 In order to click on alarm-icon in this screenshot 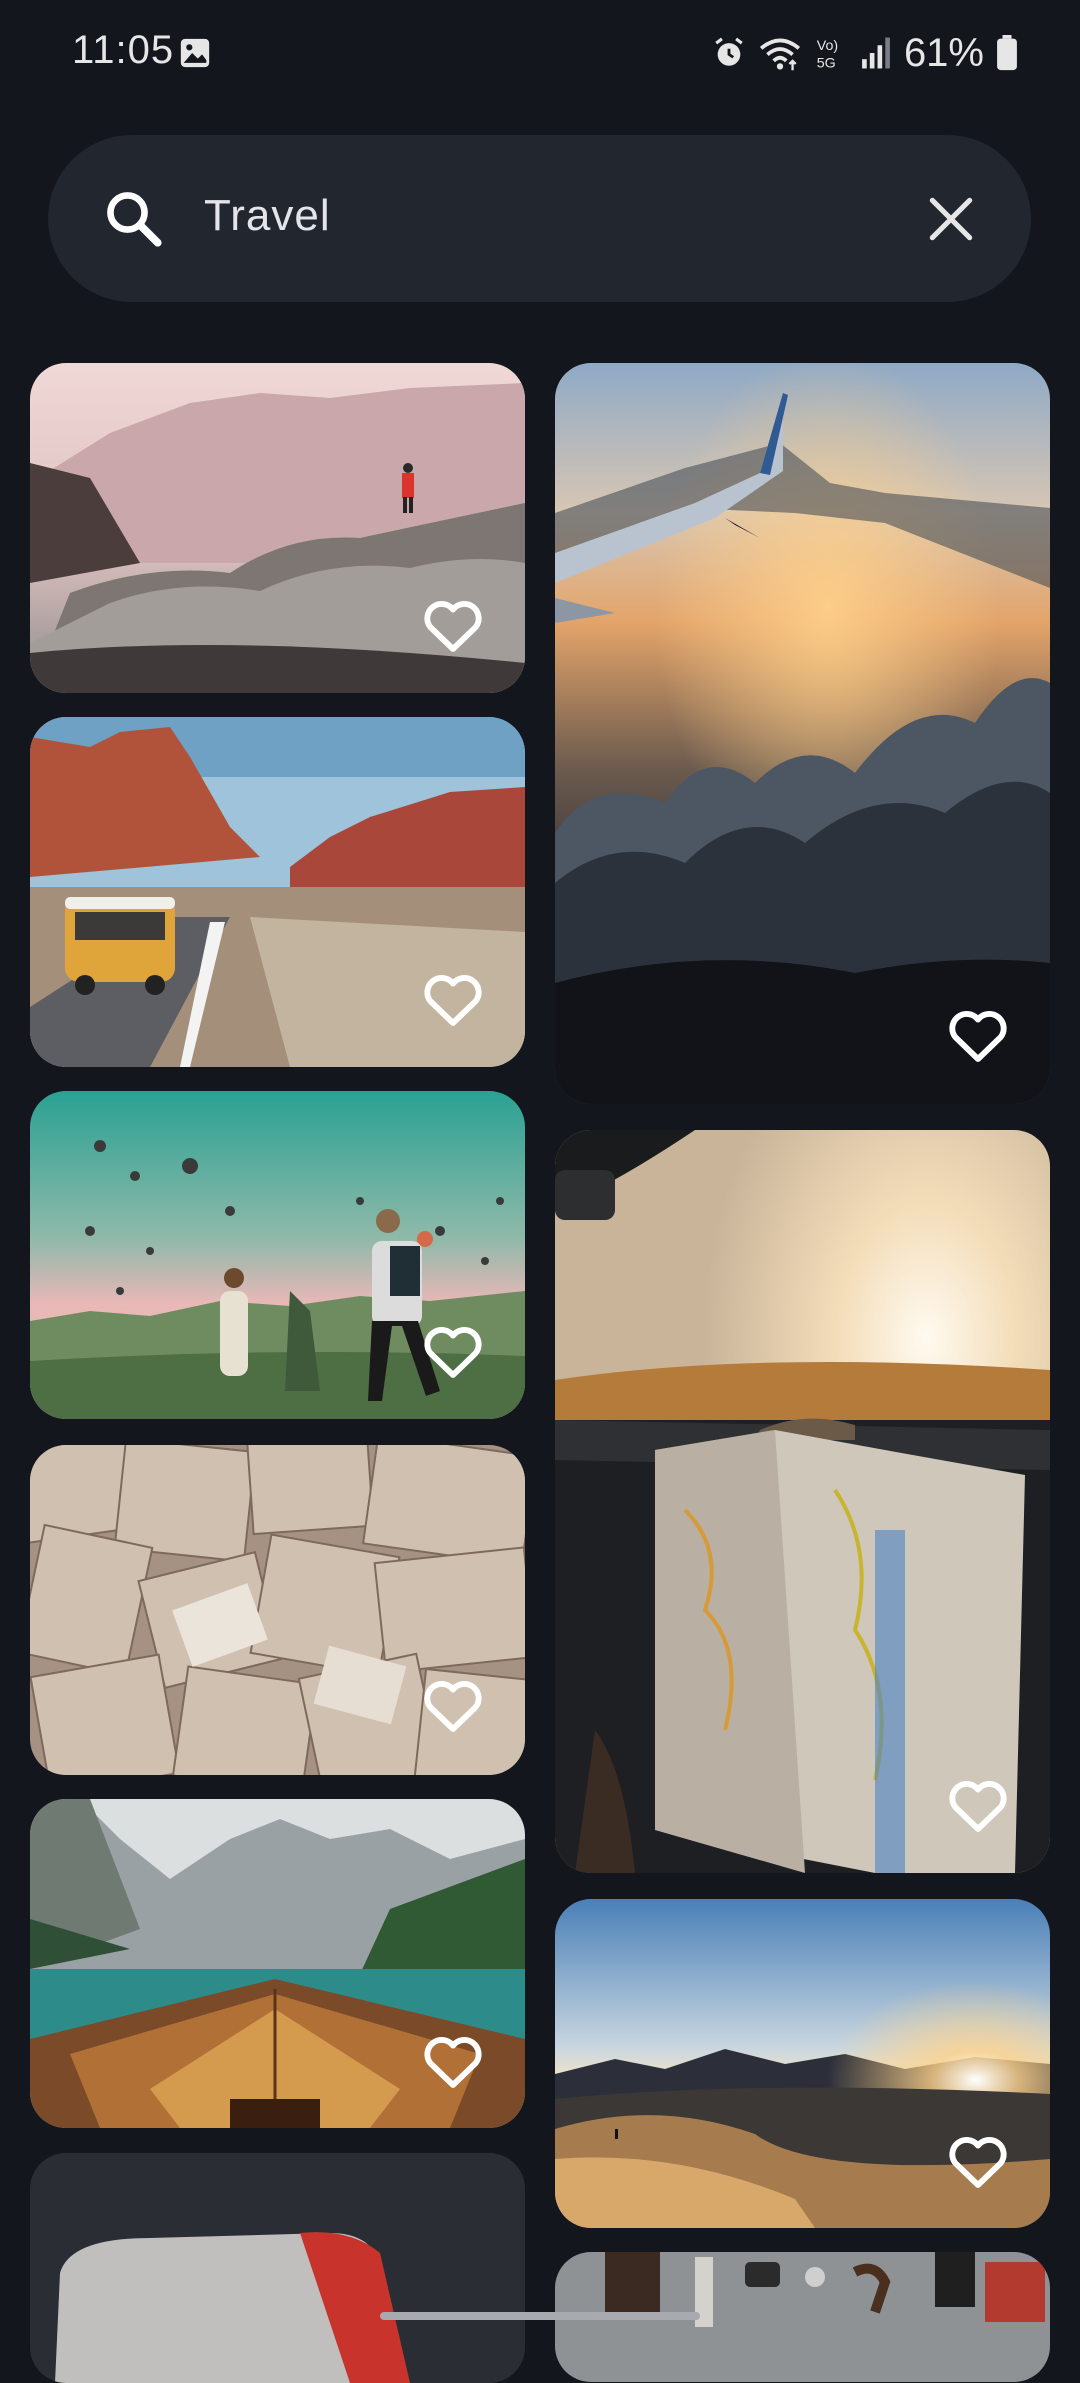, I will do `click(729, 51)`.